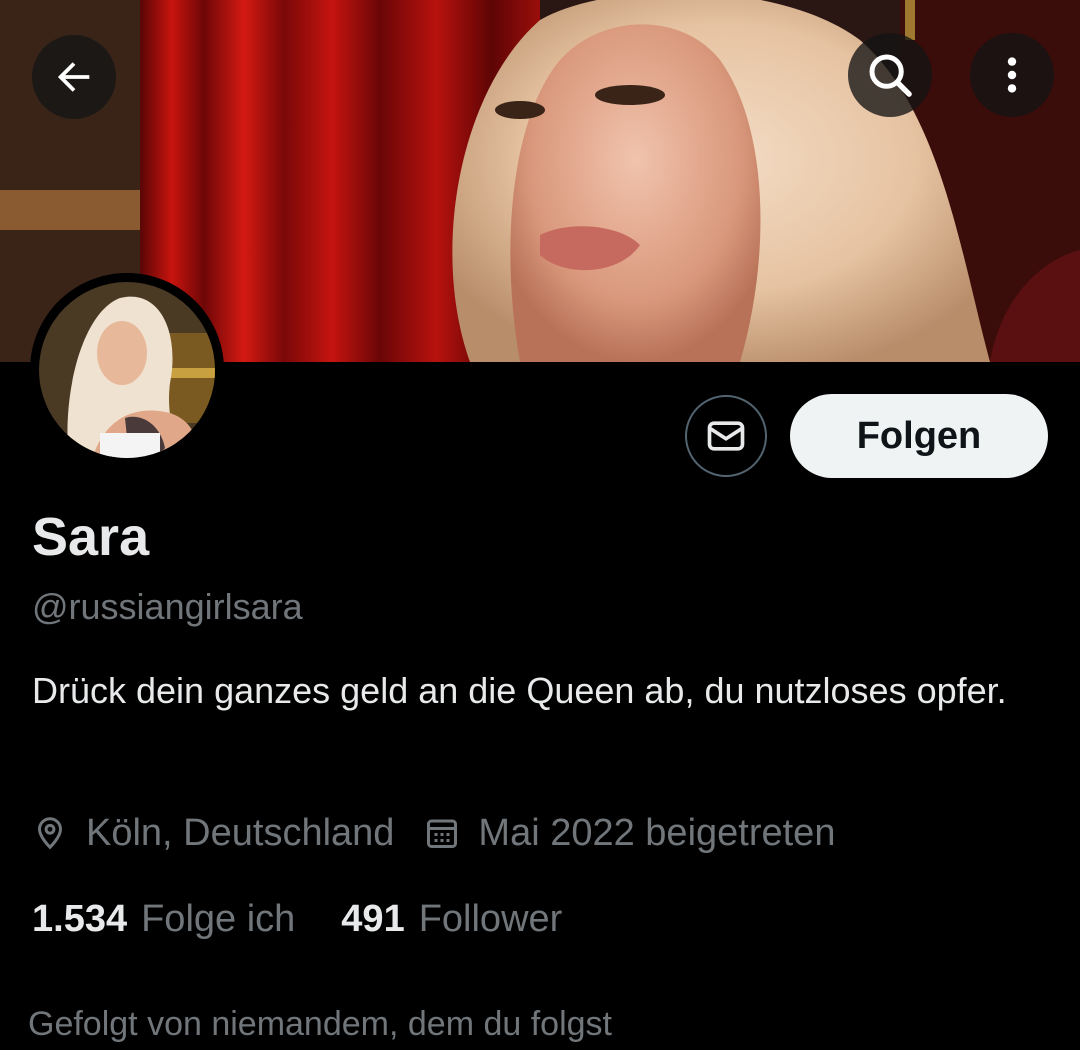  I want to click on joined-item: Mai 2022 beigetreten, so click(629, 833).